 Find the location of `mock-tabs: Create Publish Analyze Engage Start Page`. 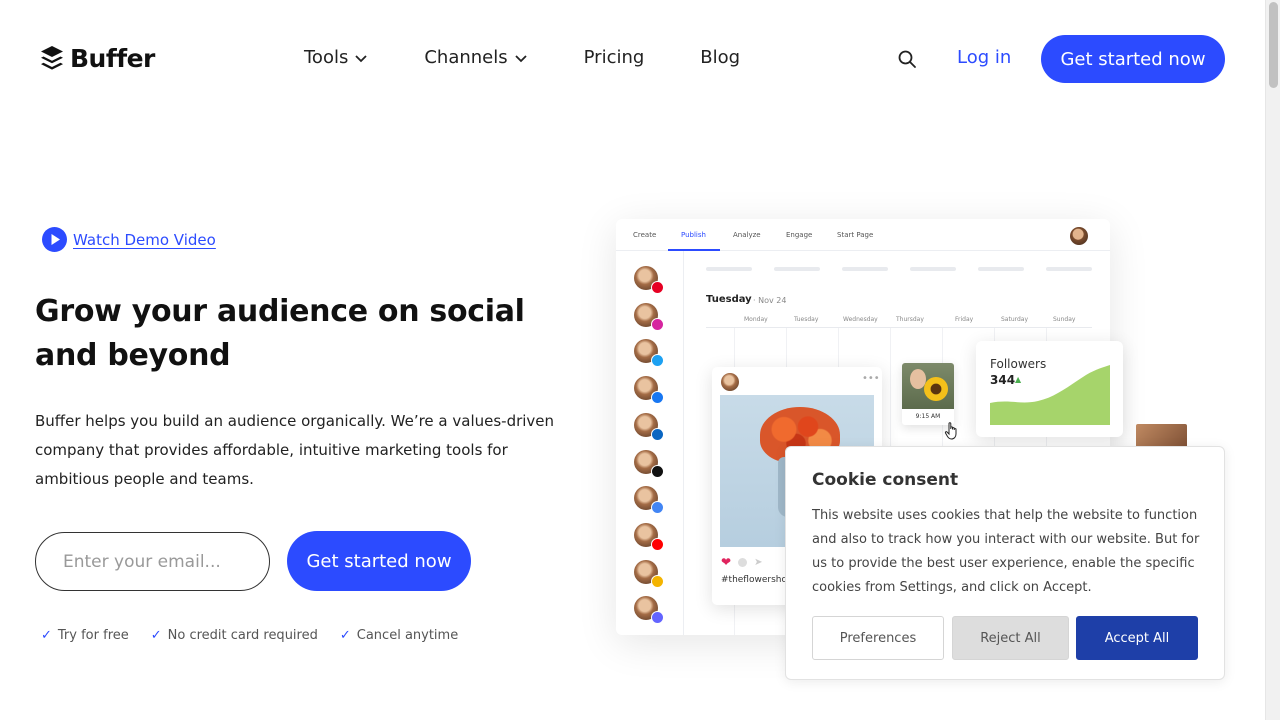

mock-tabs: Create Publish Analyze Engage Start Page is located at coordinates (863, 235).